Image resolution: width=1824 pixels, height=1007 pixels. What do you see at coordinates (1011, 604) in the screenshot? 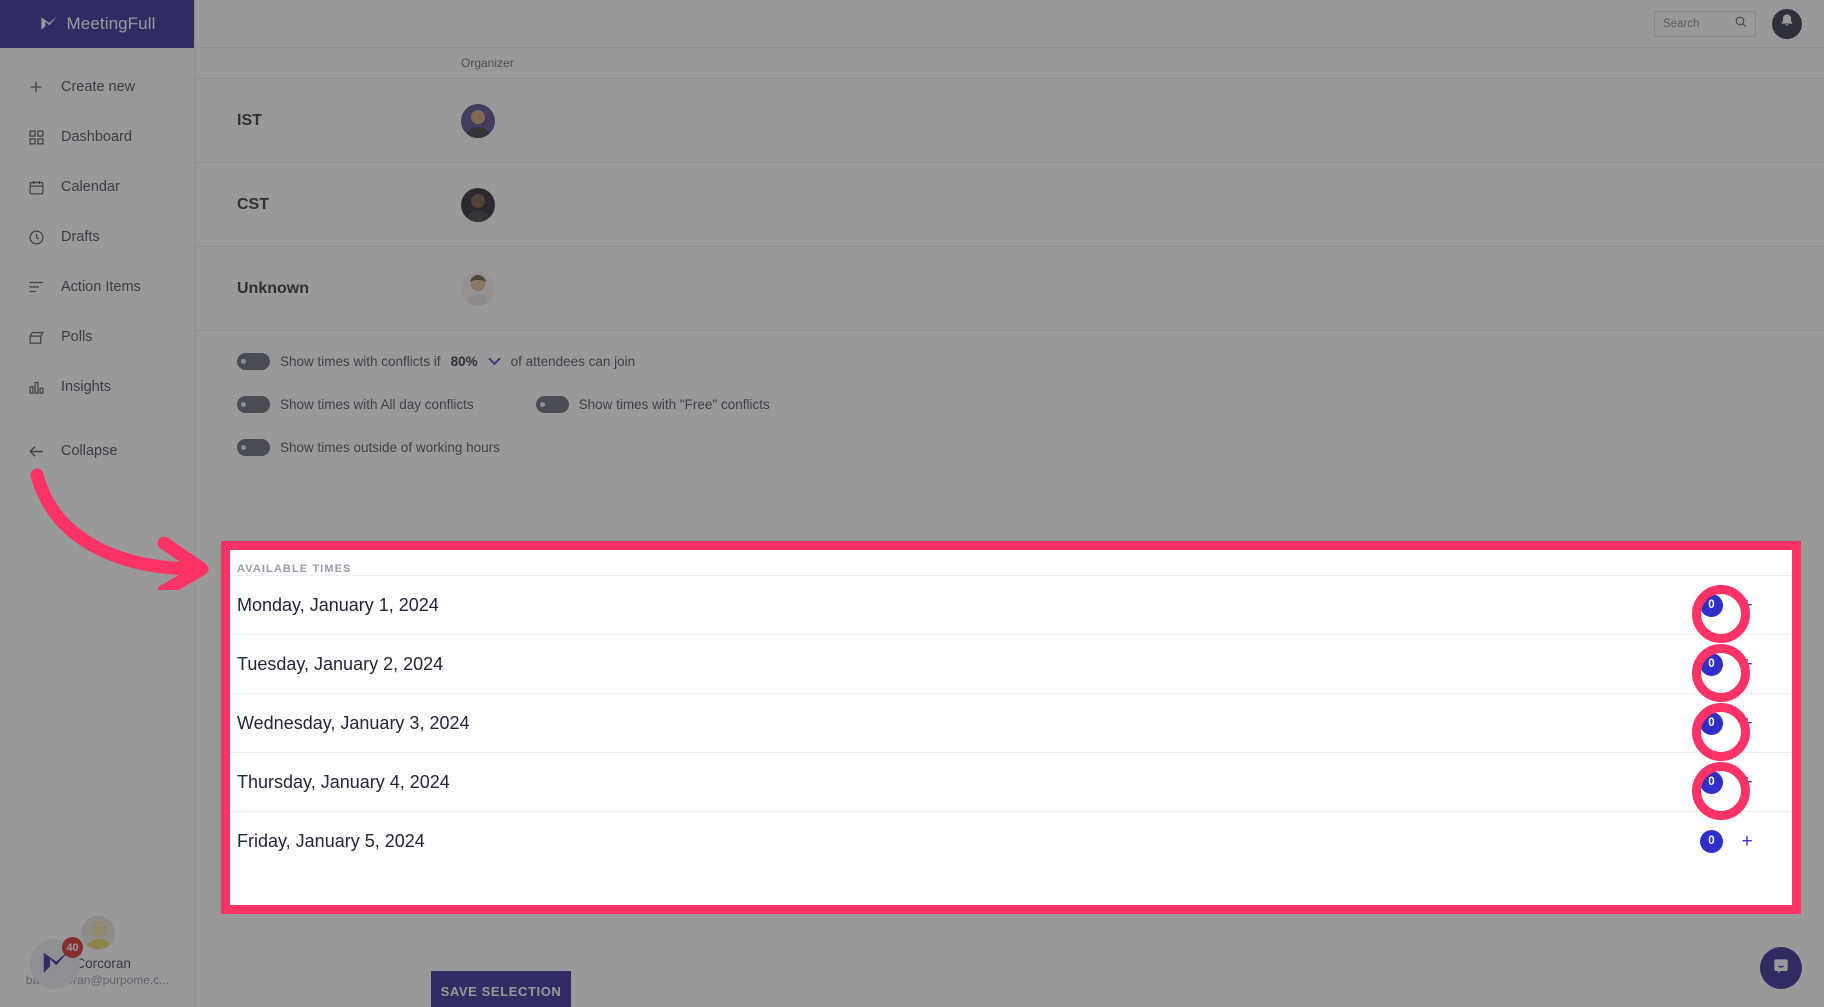
I see `available-times-row: Monday, January 1, 2024 0 +` at bounding box center [1011, 604].